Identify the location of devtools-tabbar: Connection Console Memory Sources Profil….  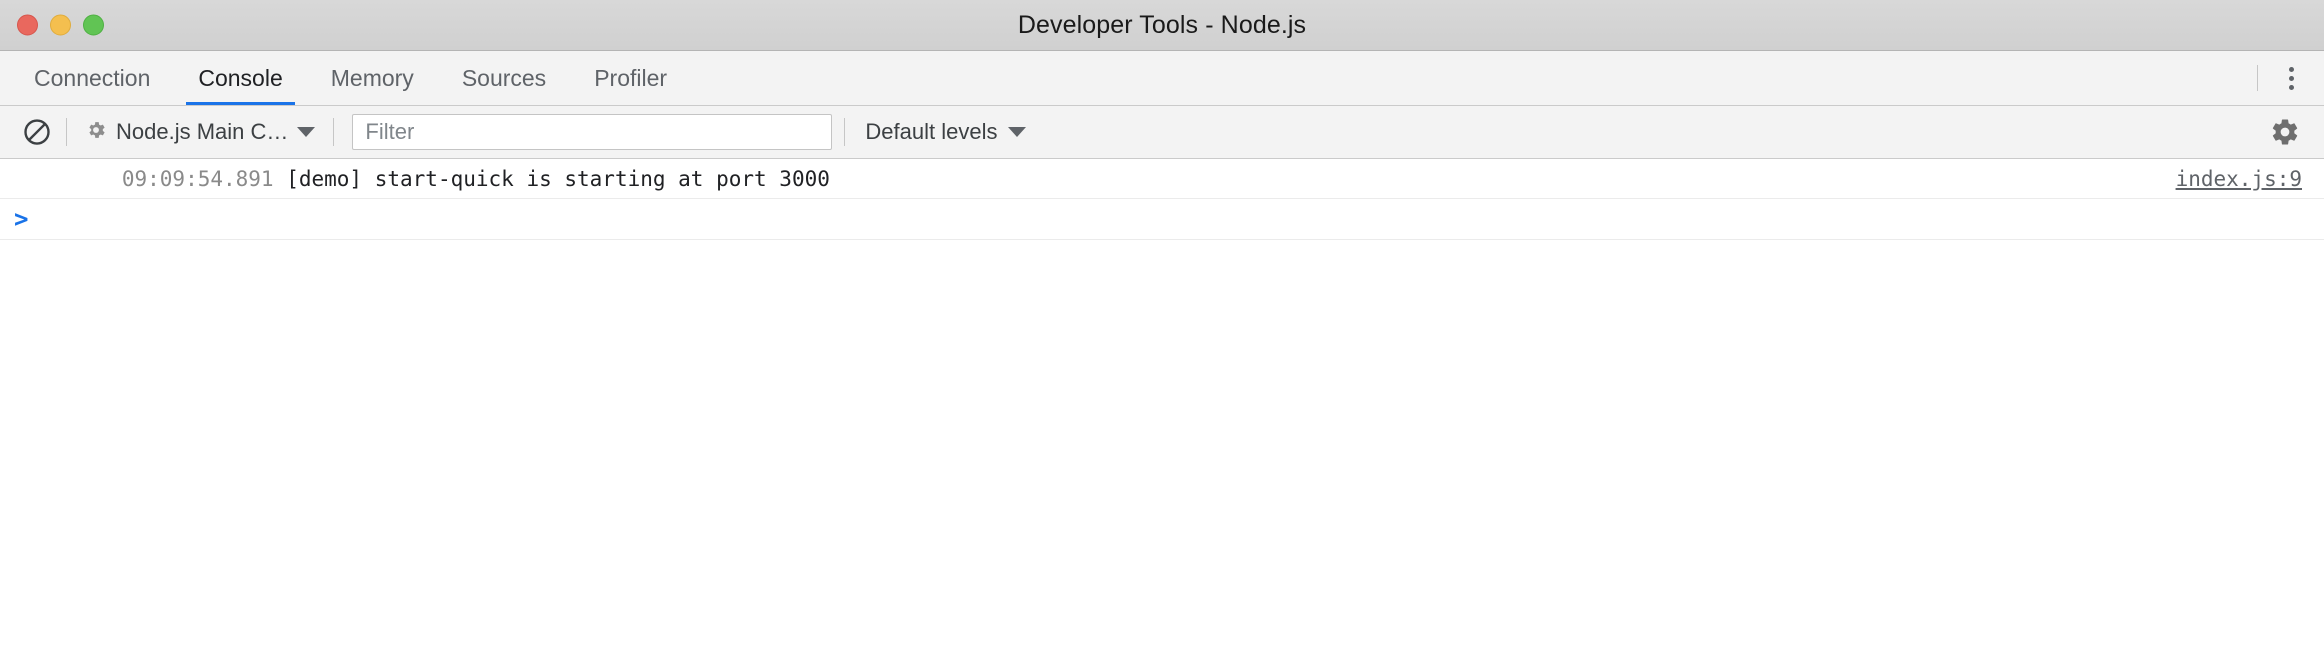
(1162, 78).